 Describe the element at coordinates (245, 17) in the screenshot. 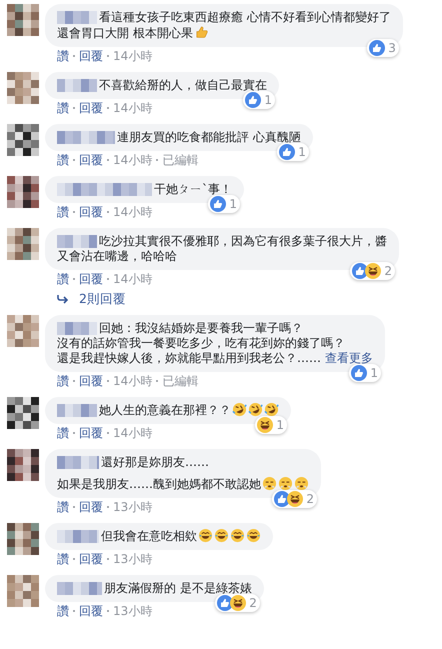

I see `comment-text: 看這種女孩子吃東西超療癒 心情不好看到心情都變好了` at that location.